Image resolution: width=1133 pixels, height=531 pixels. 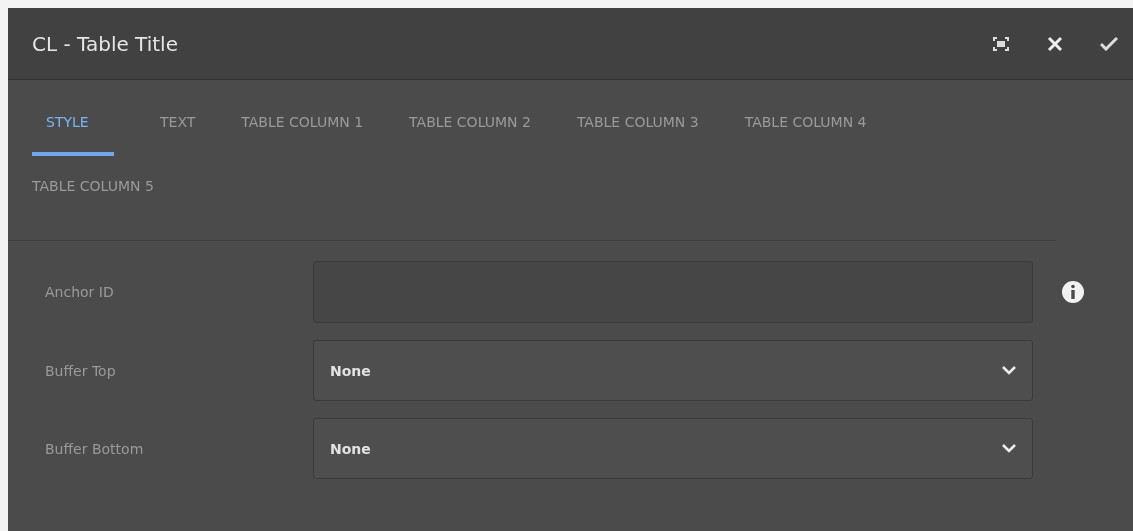 I want to click on field-label: Buffer Bottom, so click(x=95, y=448).